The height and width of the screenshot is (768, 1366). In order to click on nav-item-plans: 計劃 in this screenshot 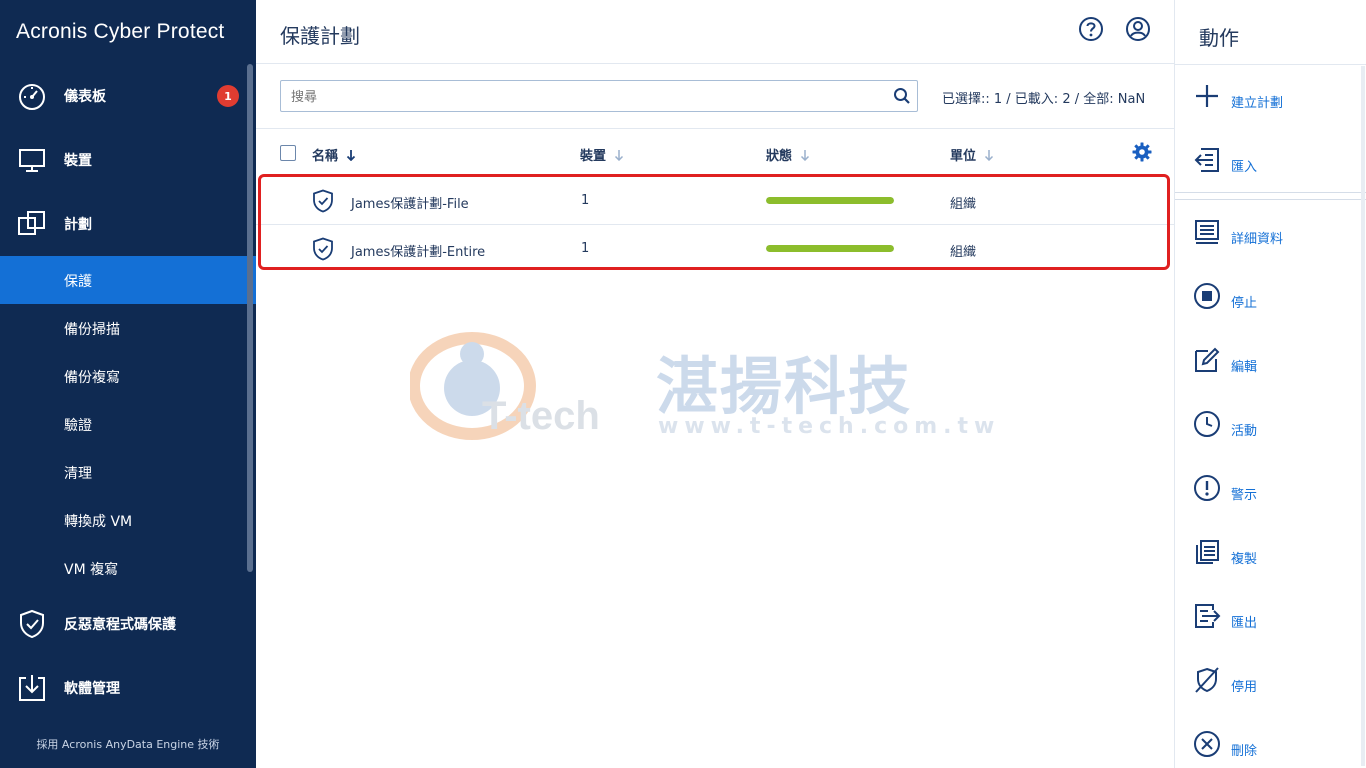, I will do `click(128, 224)`.